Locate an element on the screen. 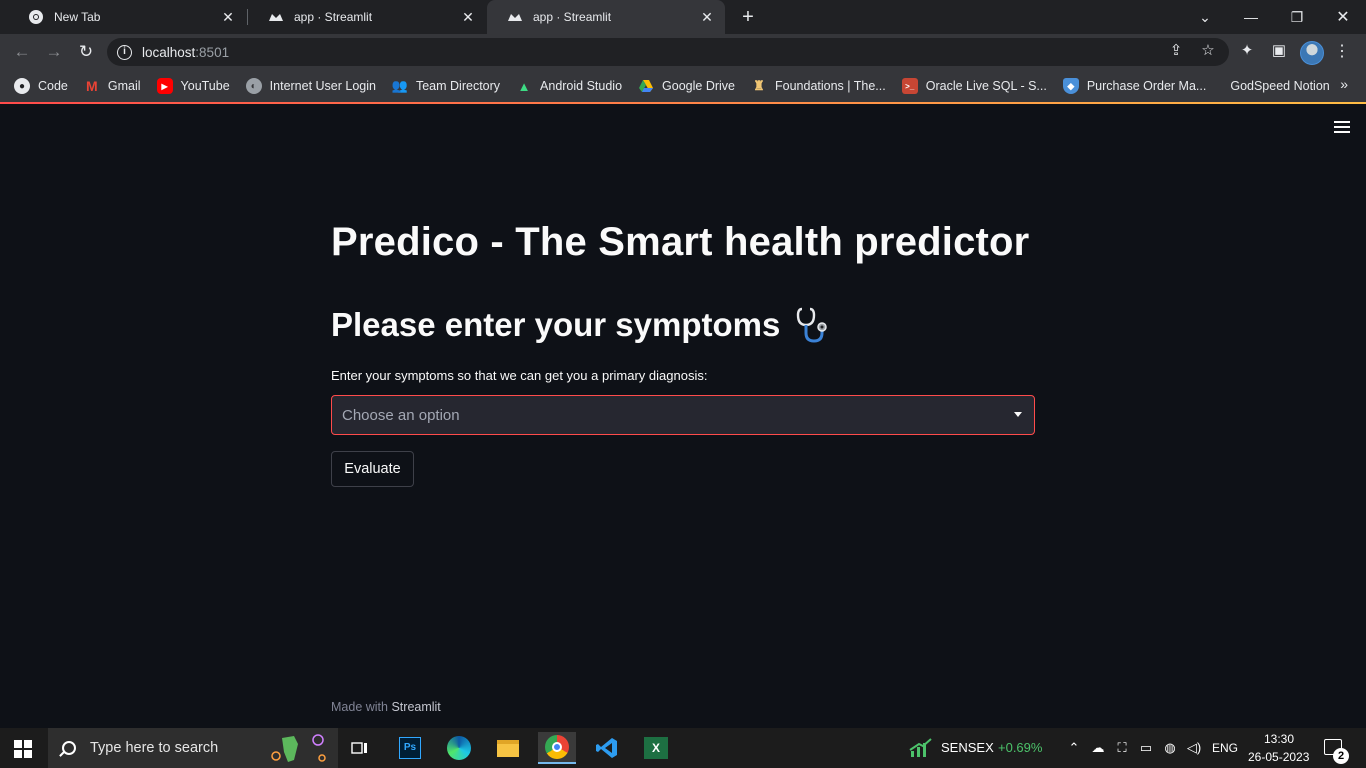 Image resolution: width=1366 pixels, height=768 pixels. taskbar-search: Type here to search is located at coordinates (193, 748).